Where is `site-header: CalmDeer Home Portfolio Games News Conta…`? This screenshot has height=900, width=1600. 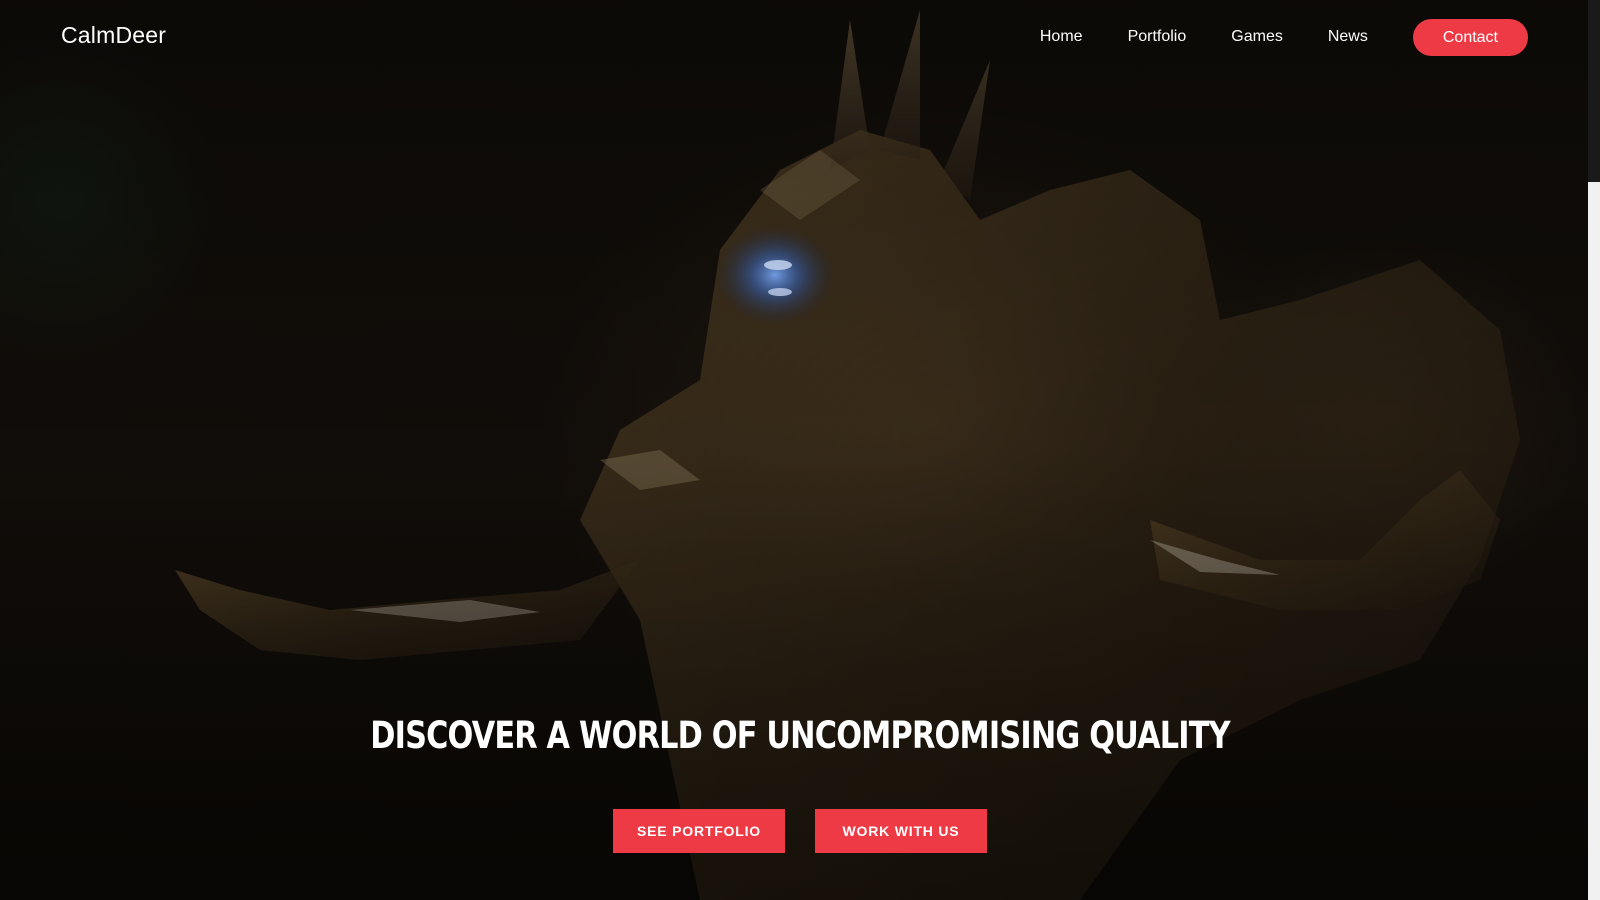
site-header: CalmDeer Home Portfolio Games News Conta… is located at coordinates (800, 38).